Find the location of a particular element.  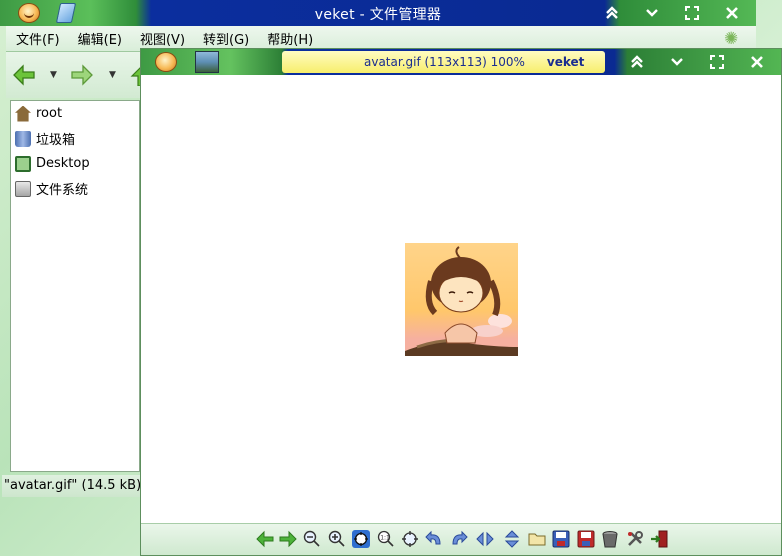

file-manager-window-buttons is located at coordinates (672, 13).